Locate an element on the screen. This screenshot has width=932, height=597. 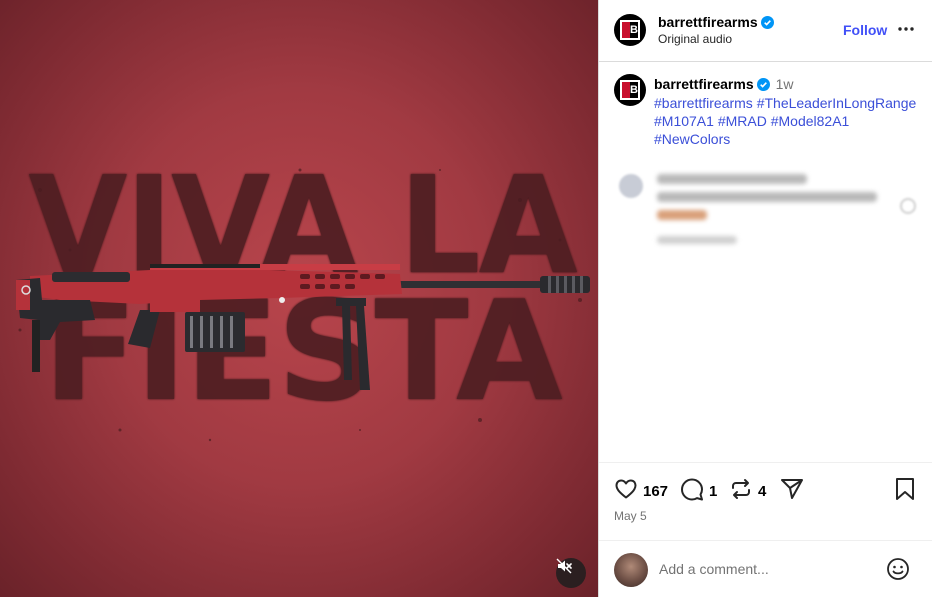
profile-avatar: B is located at coordinates (630, 30).